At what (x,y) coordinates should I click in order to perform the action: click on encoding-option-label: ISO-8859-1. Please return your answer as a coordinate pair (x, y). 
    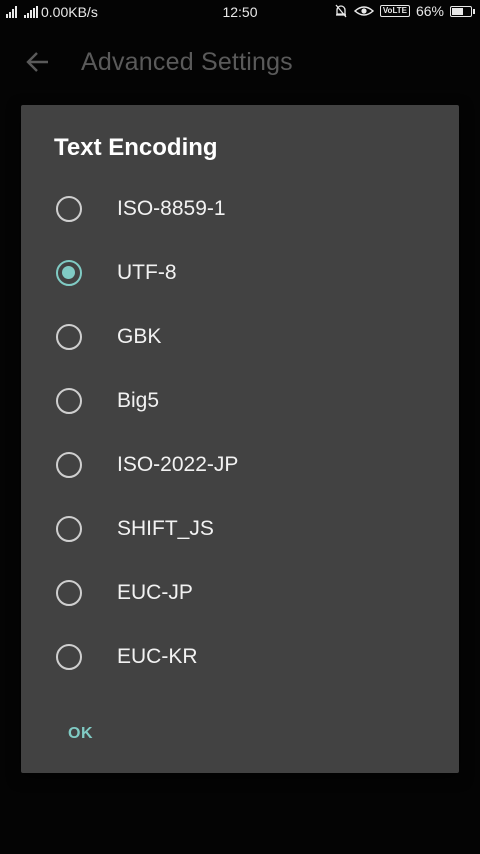
    Looking at the image, I should click on (171, 208).